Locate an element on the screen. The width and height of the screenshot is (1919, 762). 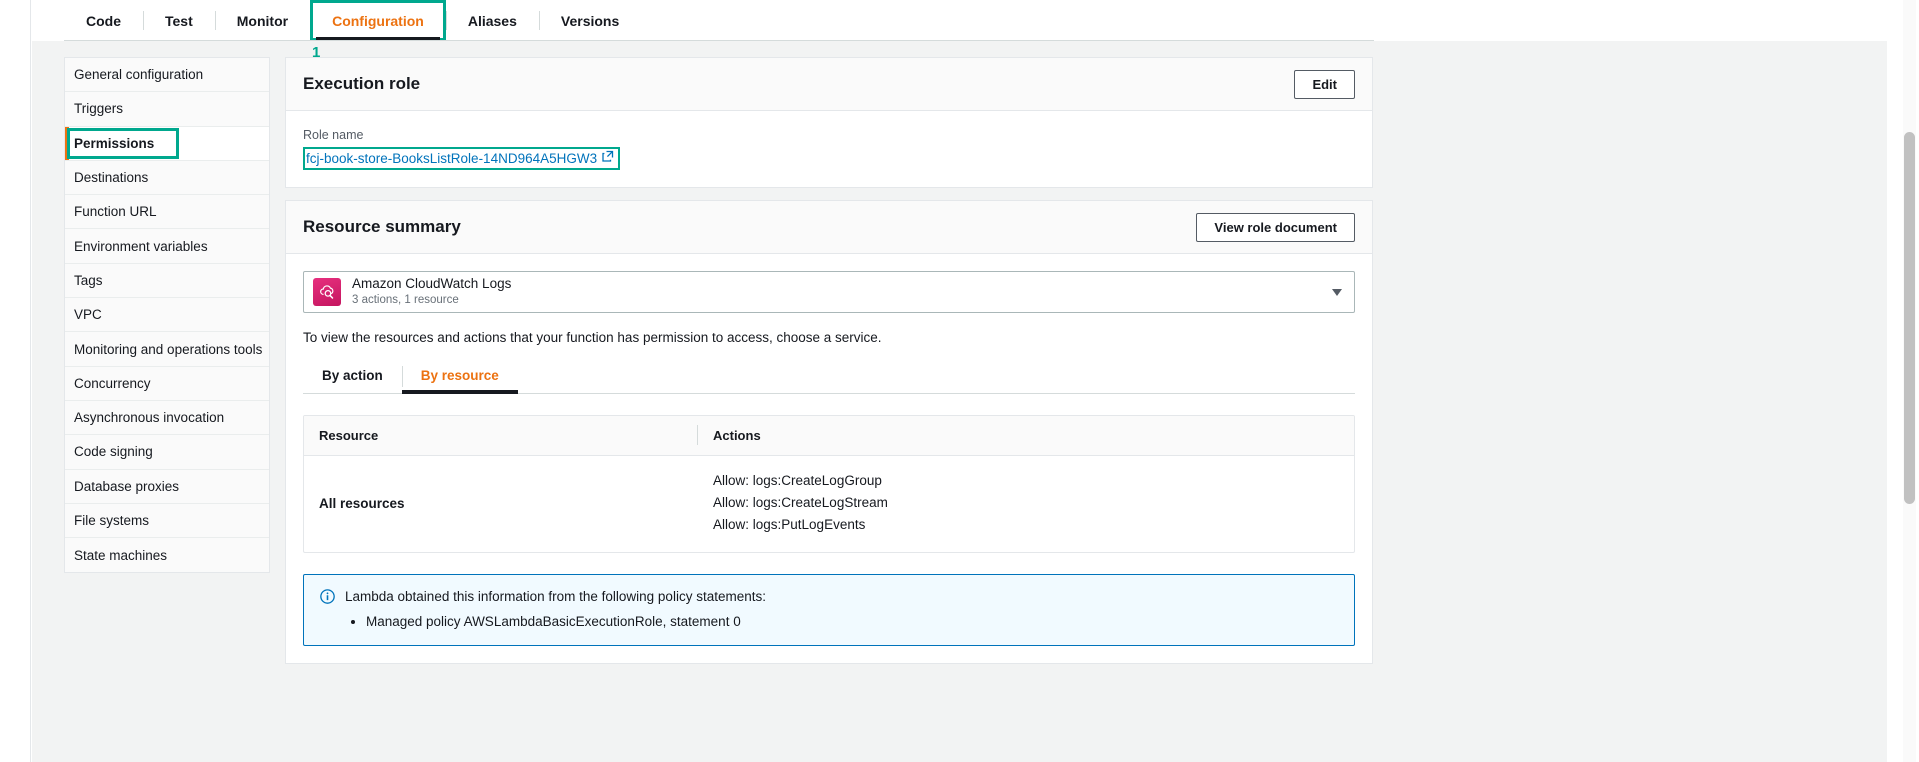
service-name: Amazon CloudWatch Logs is located at coordinates (432, 283).